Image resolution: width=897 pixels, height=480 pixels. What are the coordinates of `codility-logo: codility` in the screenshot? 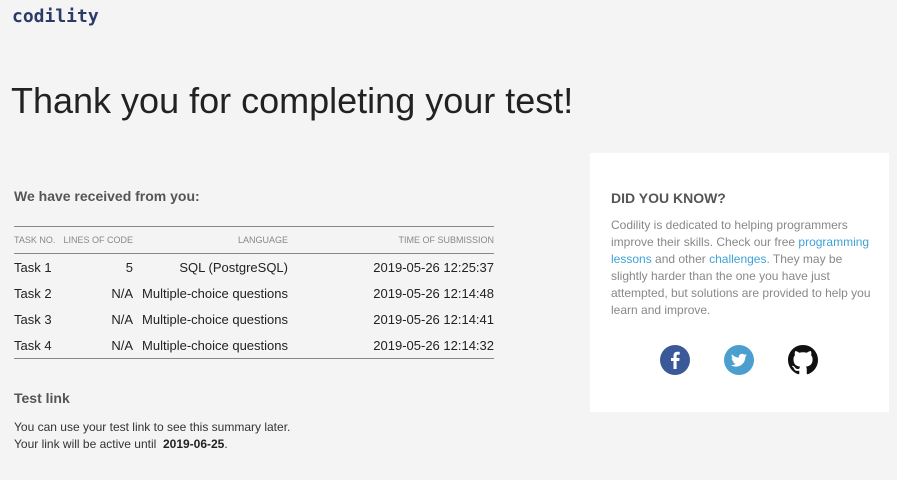 It's located at (55, 16).